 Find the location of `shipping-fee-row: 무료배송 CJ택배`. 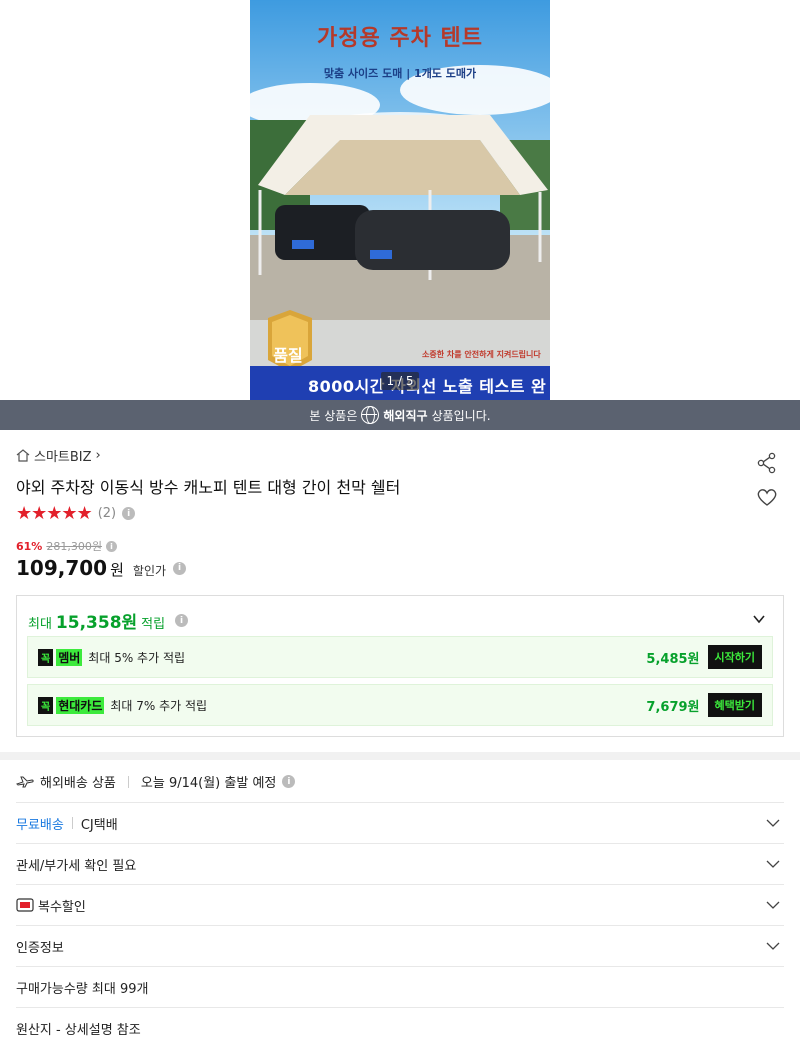

shipping-fee-row: 무료배송 CJ택배 is located at coordinates (400, 822).